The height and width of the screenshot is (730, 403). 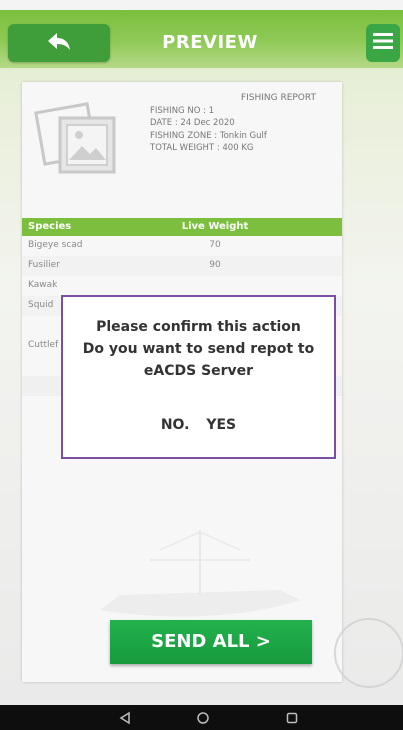 I want to click on dialog-message-line2: Do you want to send repot to, so click(x=198, y=349).